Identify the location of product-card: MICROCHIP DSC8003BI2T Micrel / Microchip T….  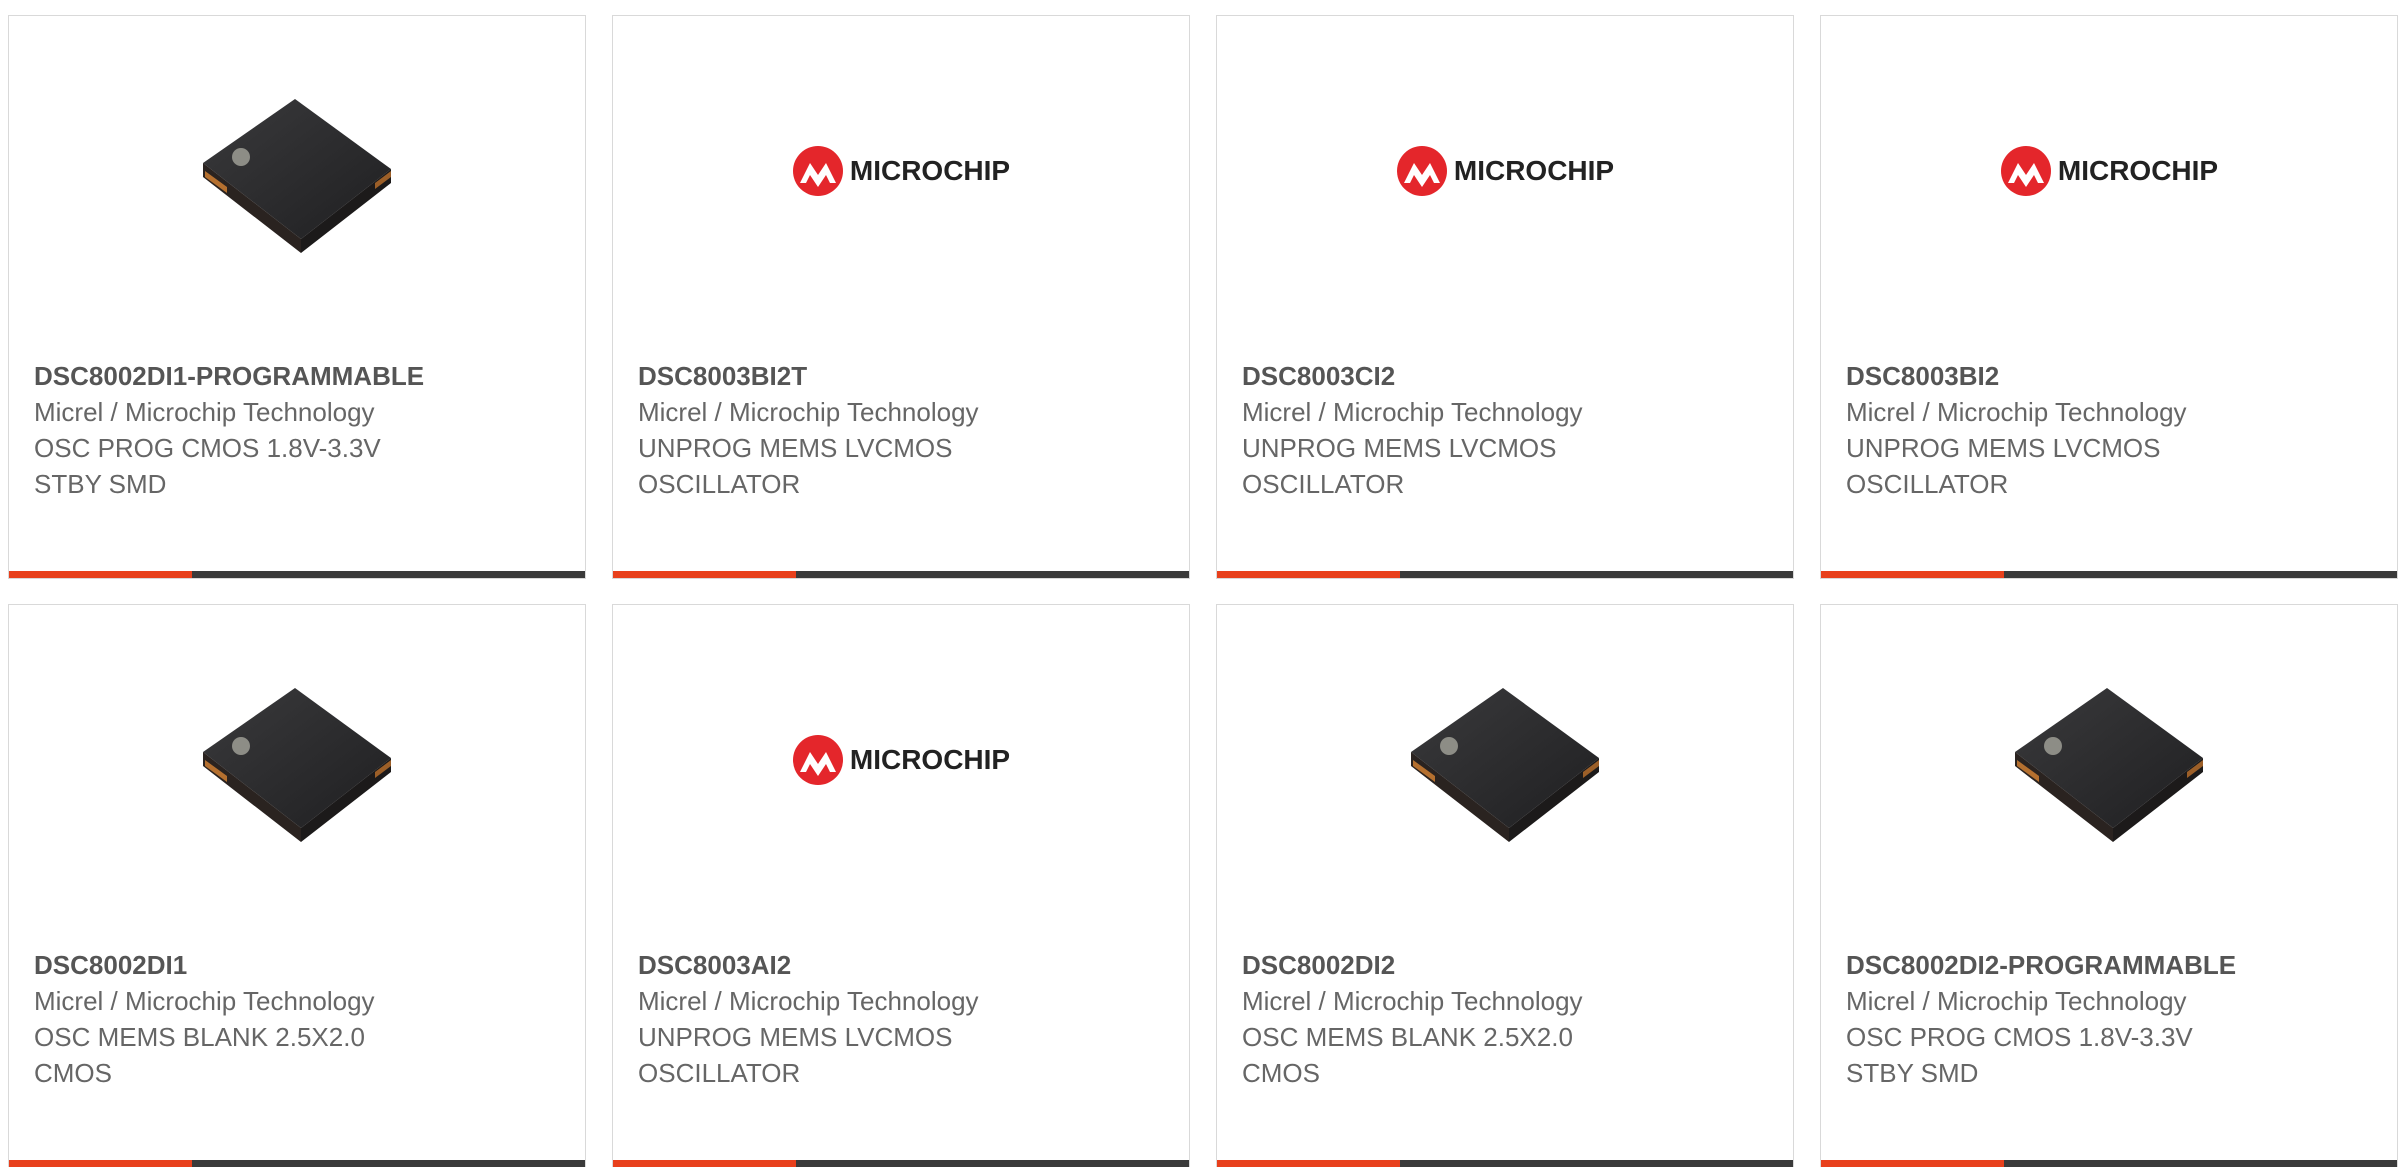
(901, 297).